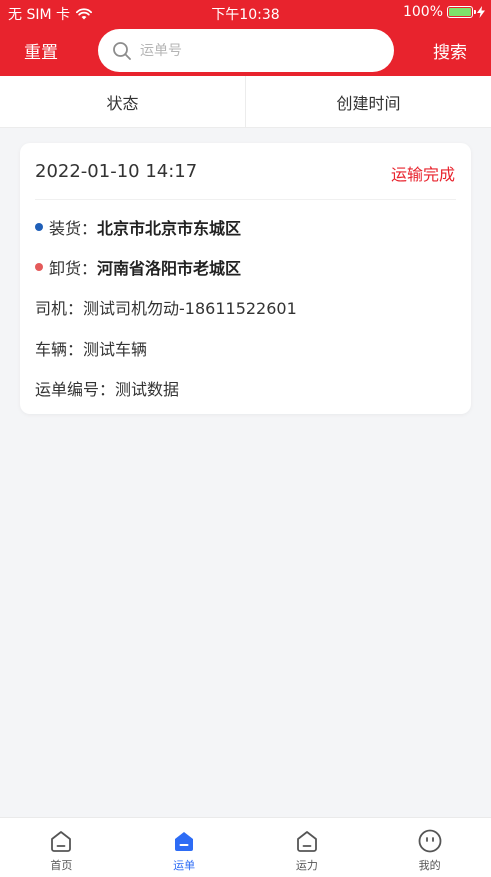 The image size is (491, 877). Describe the element at coordinates (147, 389) in the screenshot. I see `waybill-value: 测试数据` at that location.